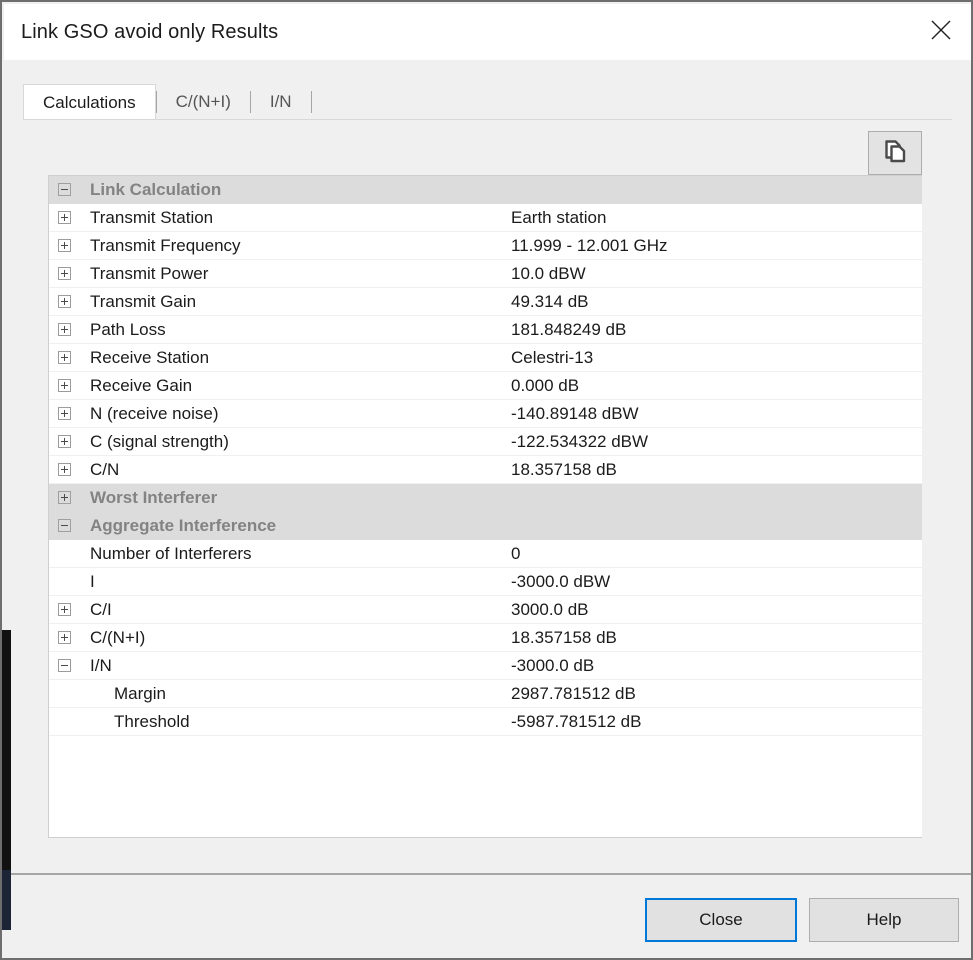 Image resolution: width=973 pixels, height=960 pixels. Describe the element at coordinates (149, 273) in the screenshot. I see `tree-row-label: Transmit Power` at that location.